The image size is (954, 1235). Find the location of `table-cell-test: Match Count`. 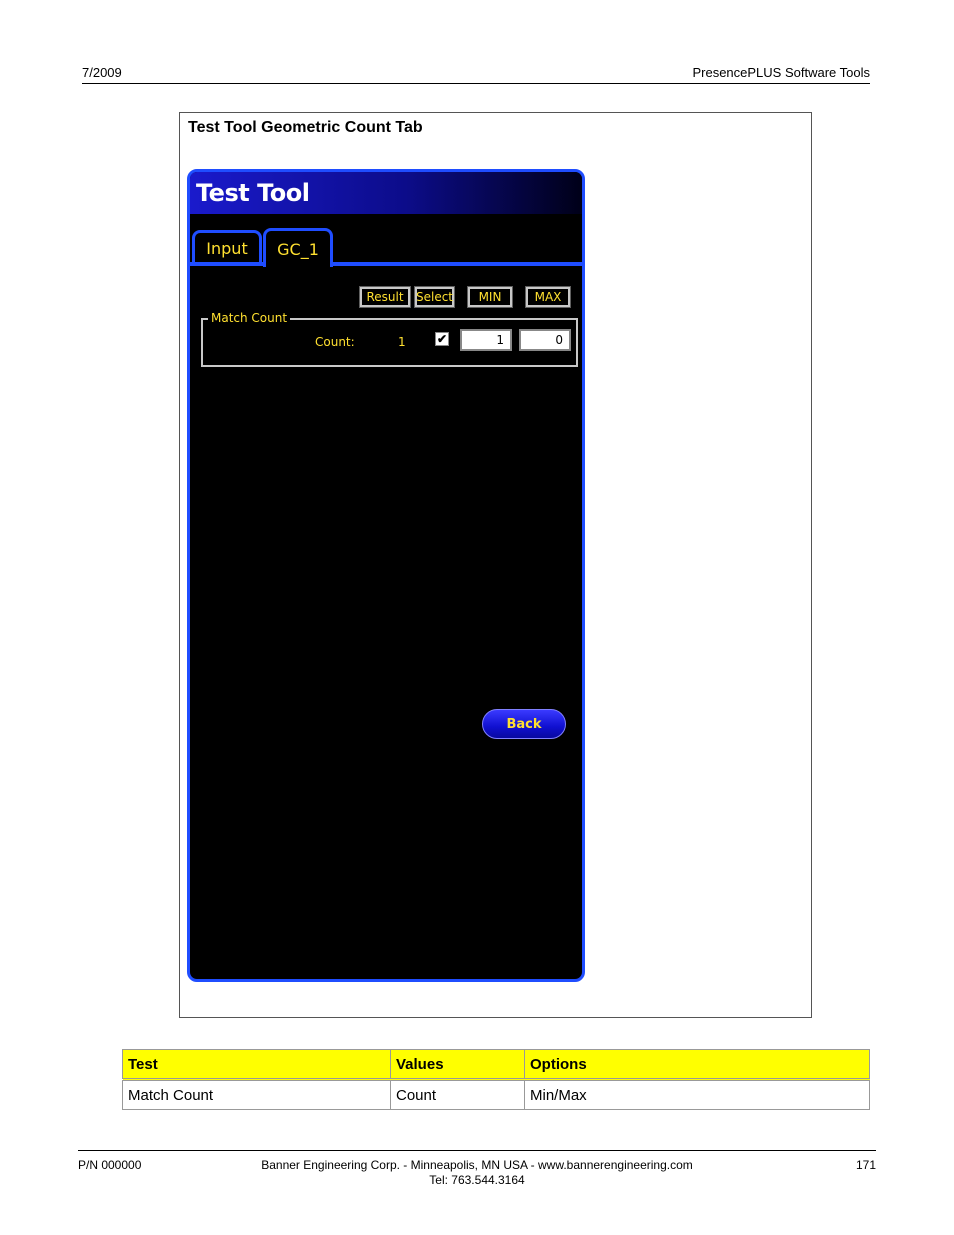

table-cell-test: Match Count is located at coordinates (256, 1094).